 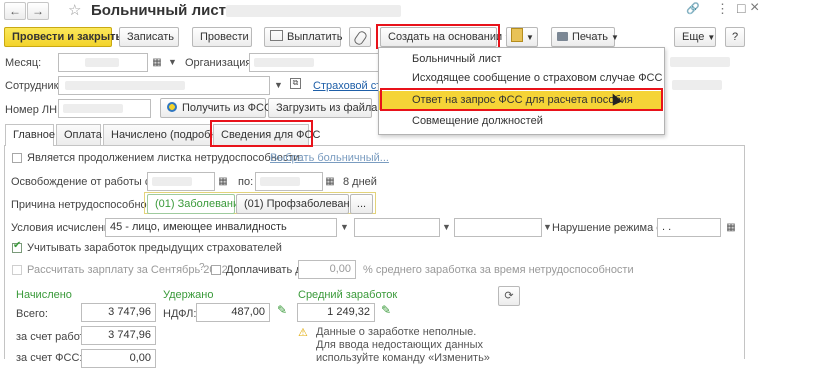 What do you see at coordinates (221, 227) in the screenshot?
I see `conditions-field: 45 - лицо, имеющее инвалидность` at bounding box center [221, 227].